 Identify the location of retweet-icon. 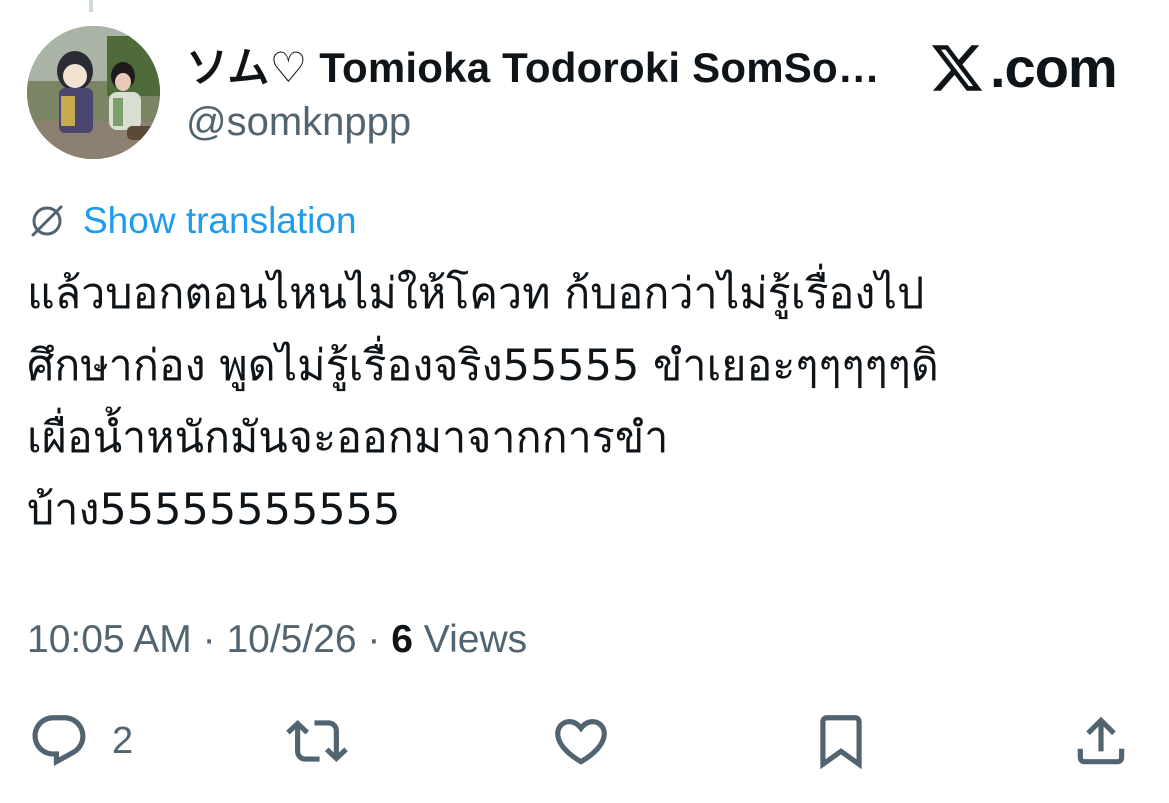
(317, 741).